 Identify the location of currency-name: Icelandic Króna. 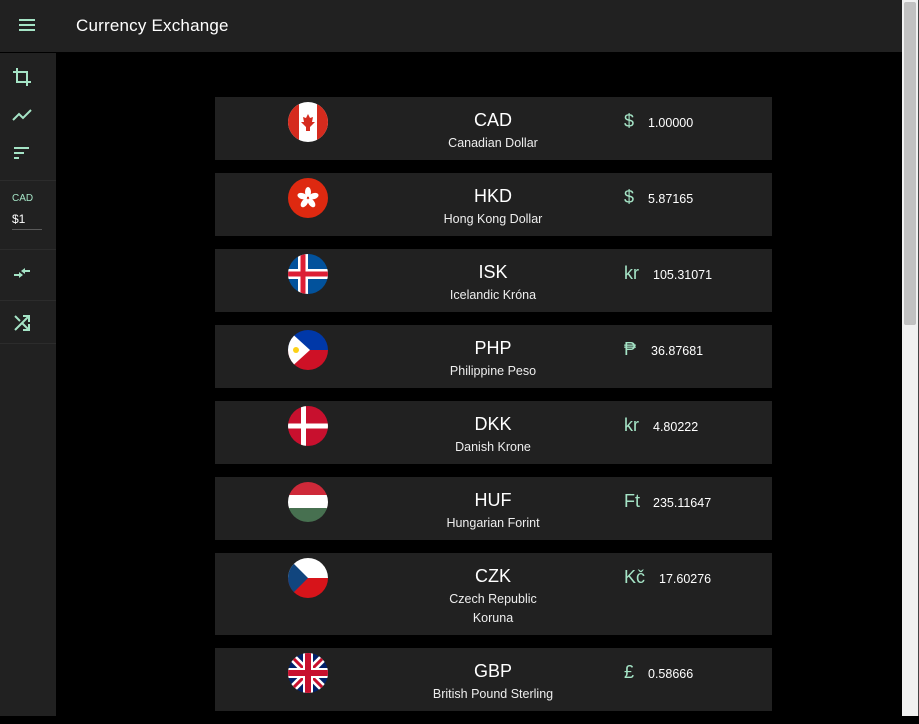
(493, 295).